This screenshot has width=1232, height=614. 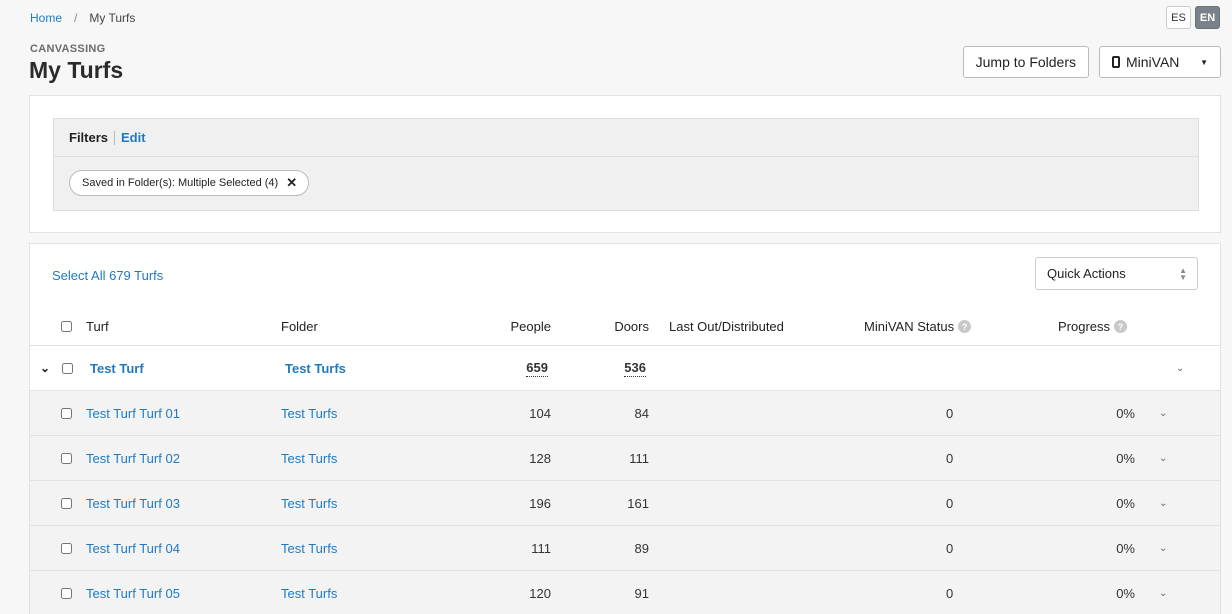 What do you see at coordinates (299, 326) in the screenshot?
I see `header-folder: Folder` at bounding box center [299, 326].